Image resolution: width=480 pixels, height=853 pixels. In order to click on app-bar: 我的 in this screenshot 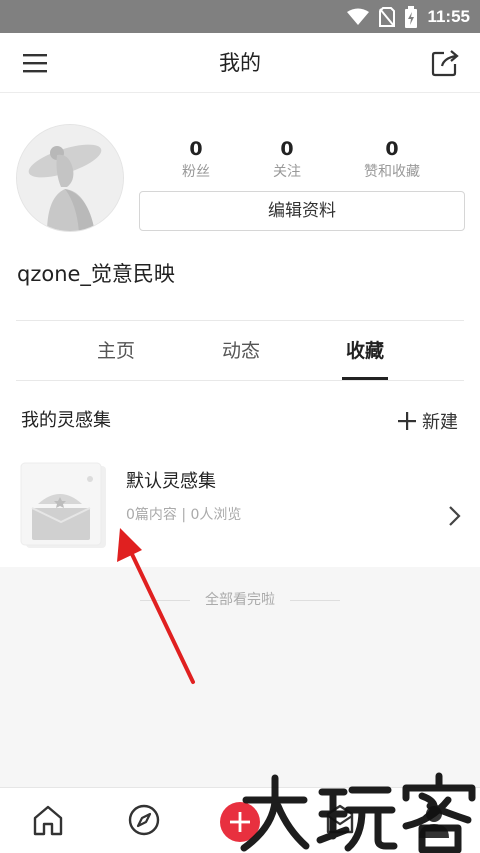, I will do `click(240, 63)`.